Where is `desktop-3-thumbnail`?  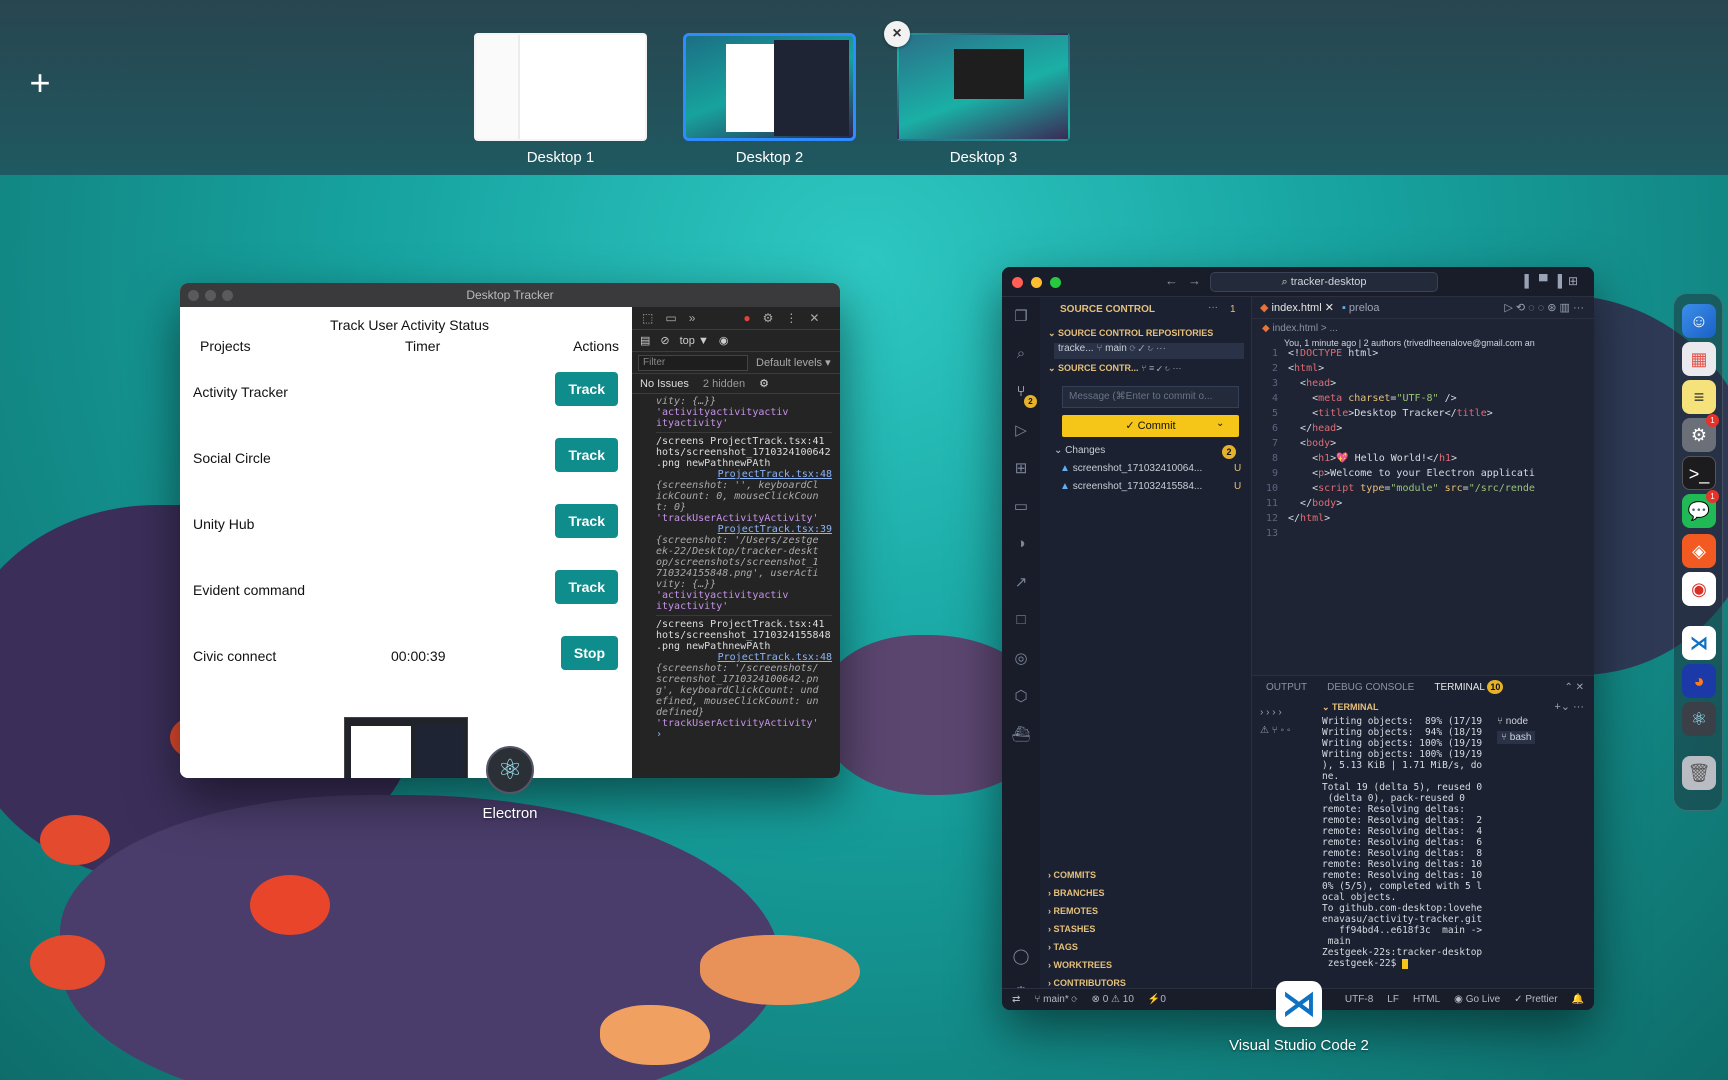
desktop-3-thumbnail is located at coordinates (983, 87).